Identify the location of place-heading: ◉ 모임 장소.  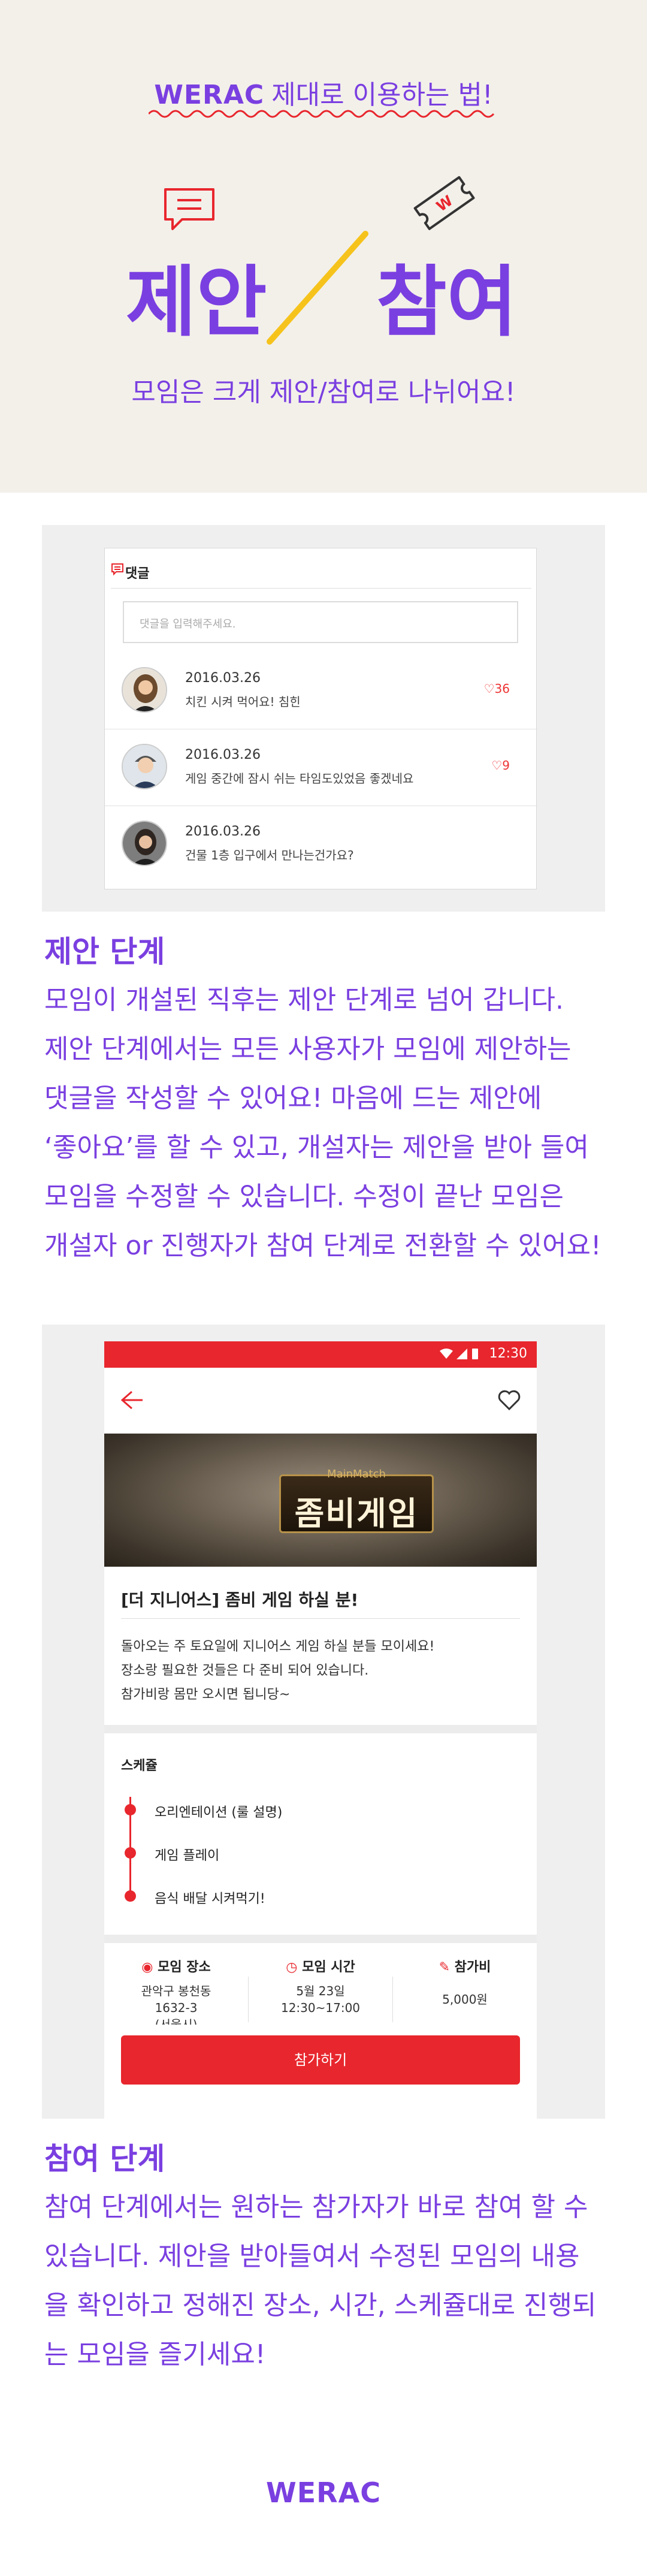
(176, 1966).